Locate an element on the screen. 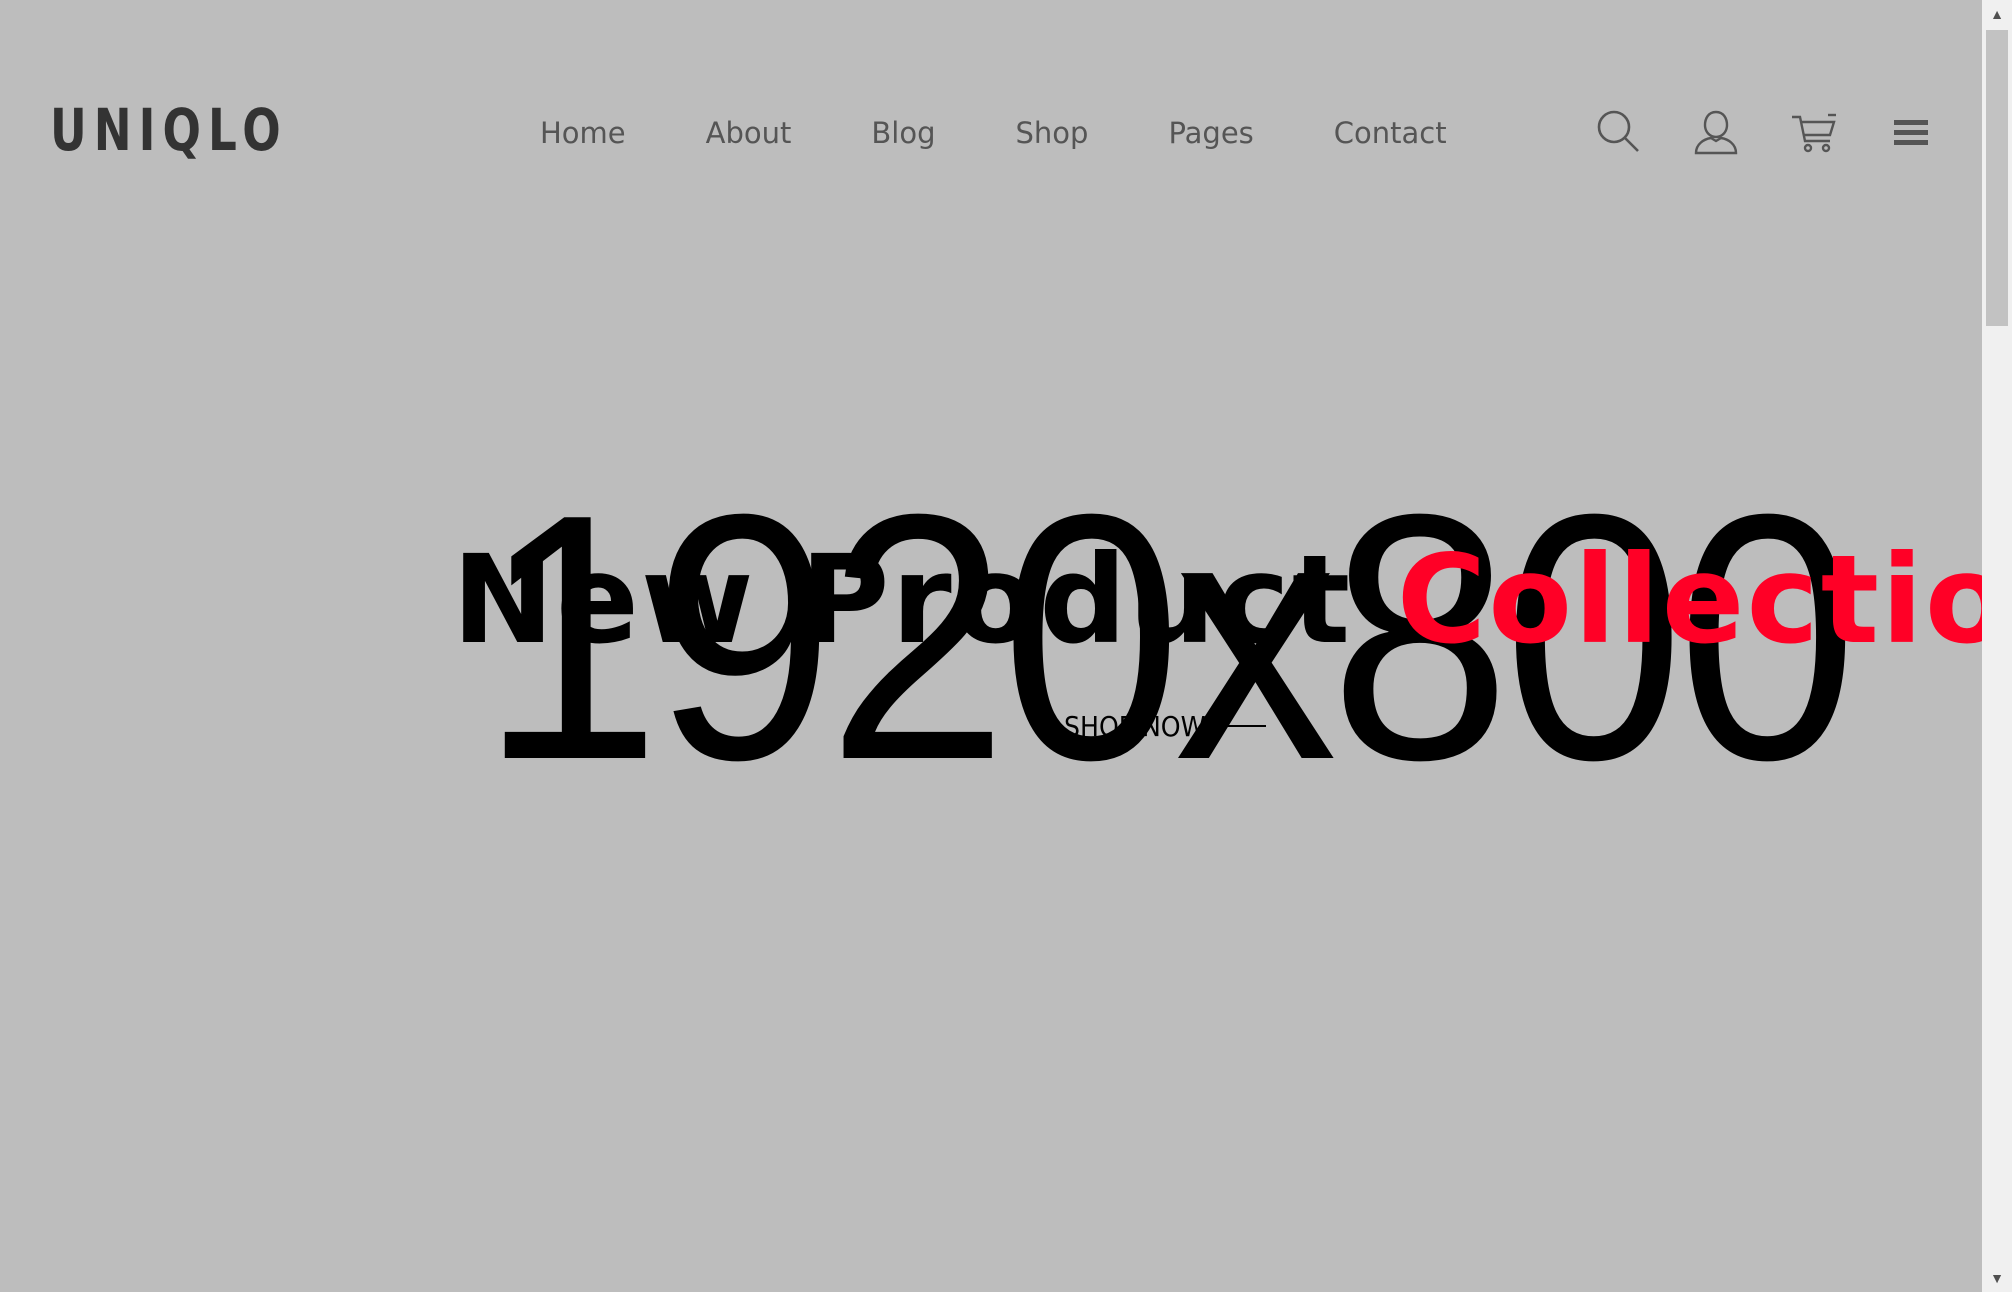 The height and width of the screenshot is (1292, 2012). menu-icon is located at coordinates (1912, 132).